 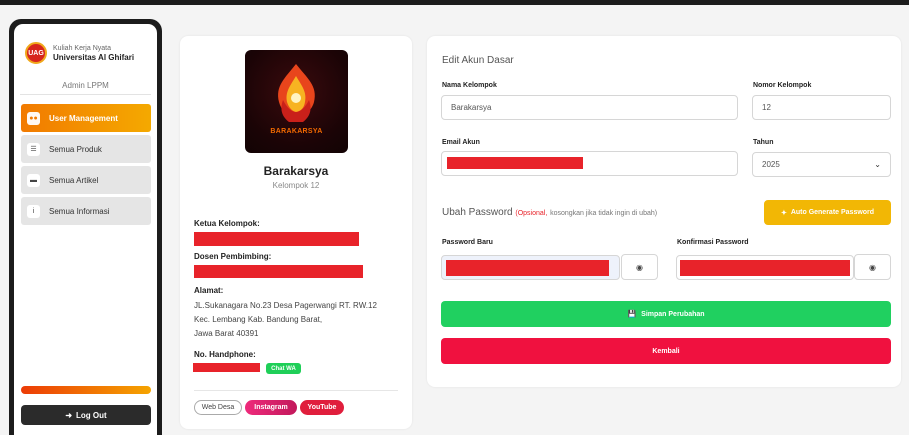 I want to click on new-password-redacted, so click(x=527, y=268).